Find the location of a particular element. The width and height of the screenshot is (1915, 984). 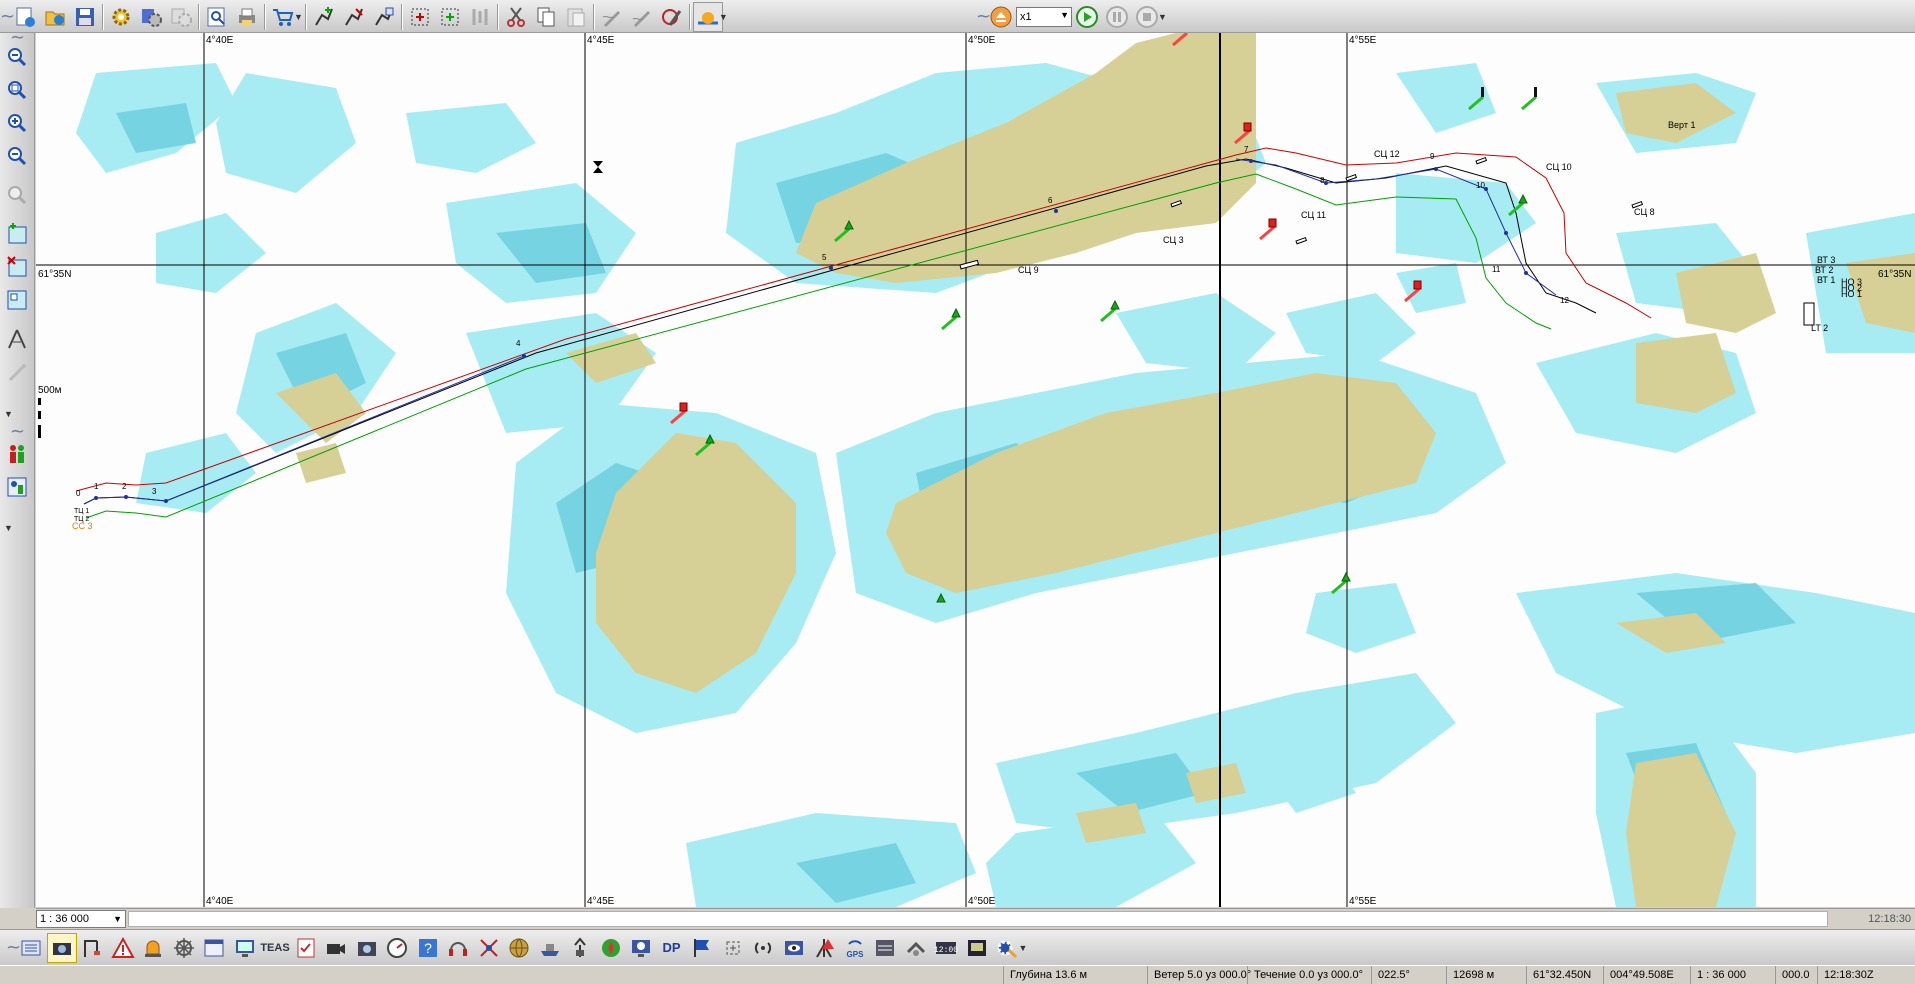

chart-catalog-icon is located at coordinates (17, 300).